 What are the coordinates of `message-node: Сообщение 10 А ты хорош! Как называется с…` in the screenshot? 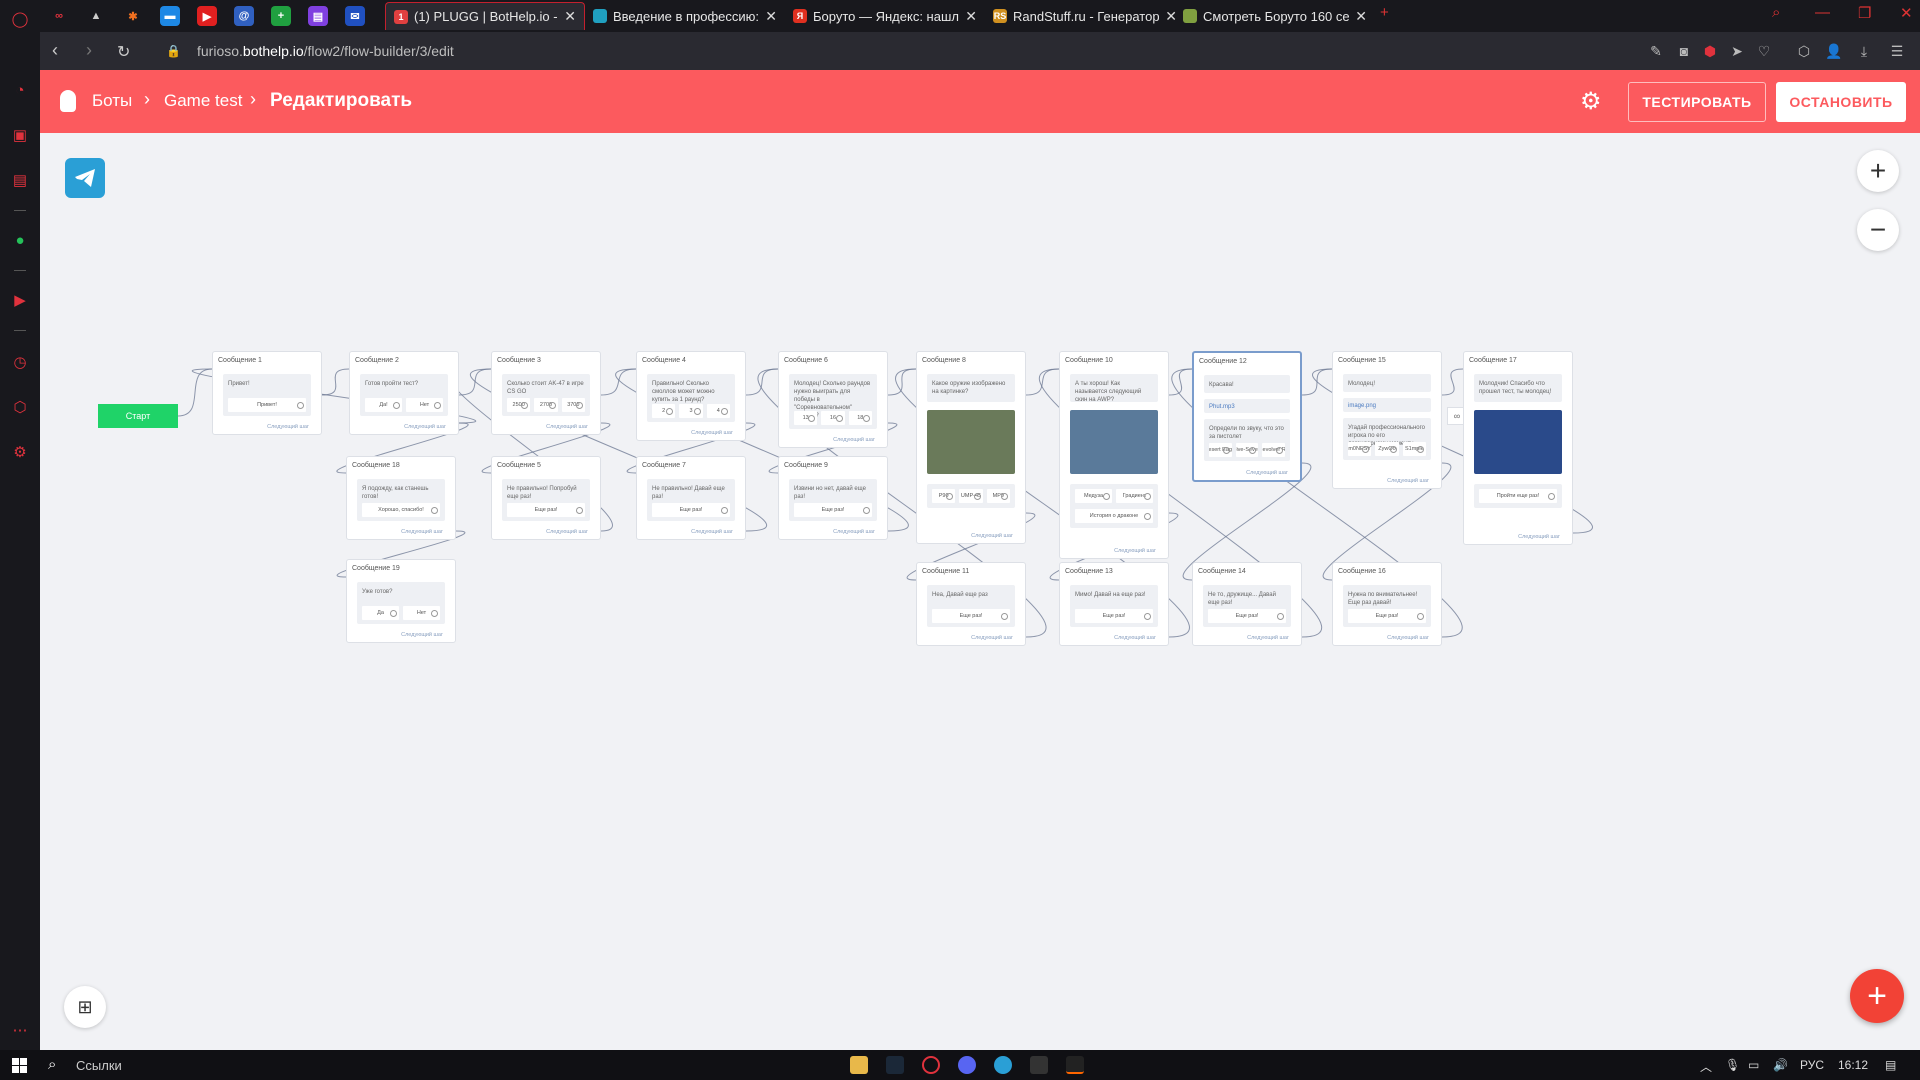 It's located at (1114, 455).